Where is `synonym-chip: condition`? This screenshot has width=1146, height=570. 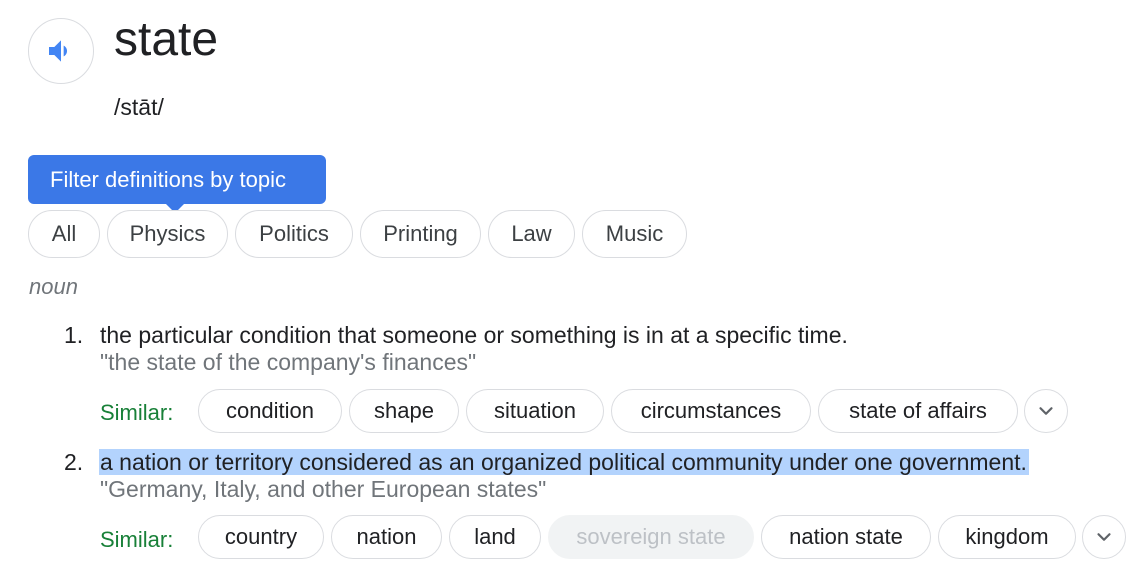 synonym-chip: condition is located at coordinates (270, 411).